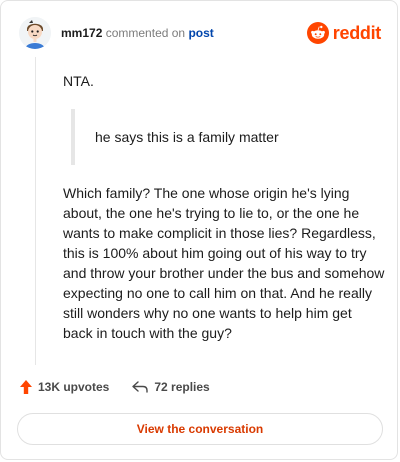  I want to click on quote-text: he says this is a family matter, so click(187, 137).